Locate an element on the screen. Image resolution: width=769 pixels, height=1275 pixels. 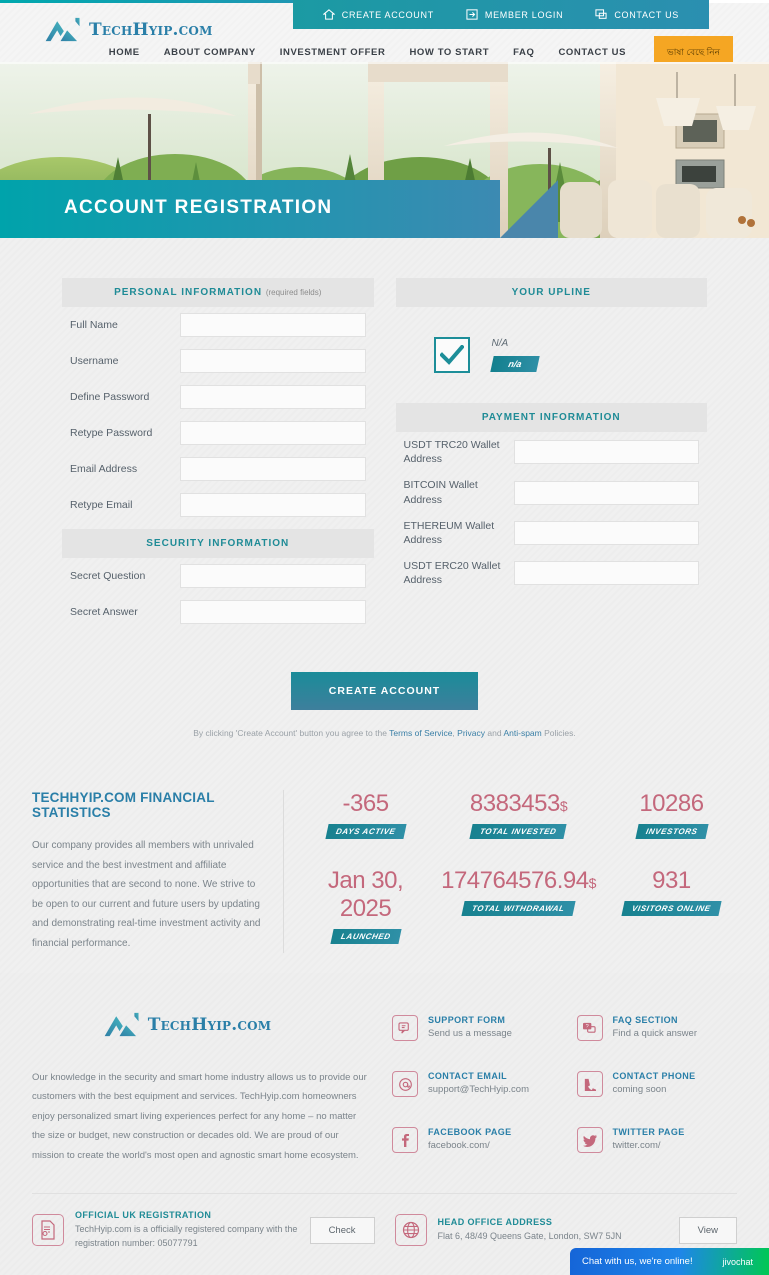
stat-launched-badge: LAUNCHED is located at coordinates (365, 936).